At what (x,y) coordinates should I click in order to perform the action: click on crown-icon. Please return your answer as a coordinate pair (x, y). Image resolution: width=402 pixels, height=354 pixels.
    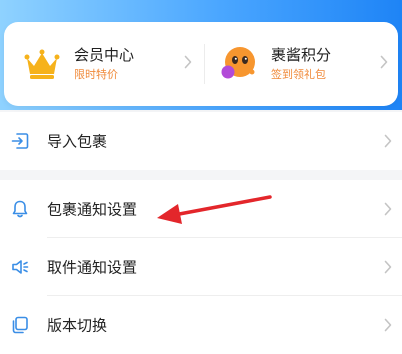
    Looking at the image, I should click on (42, 64).